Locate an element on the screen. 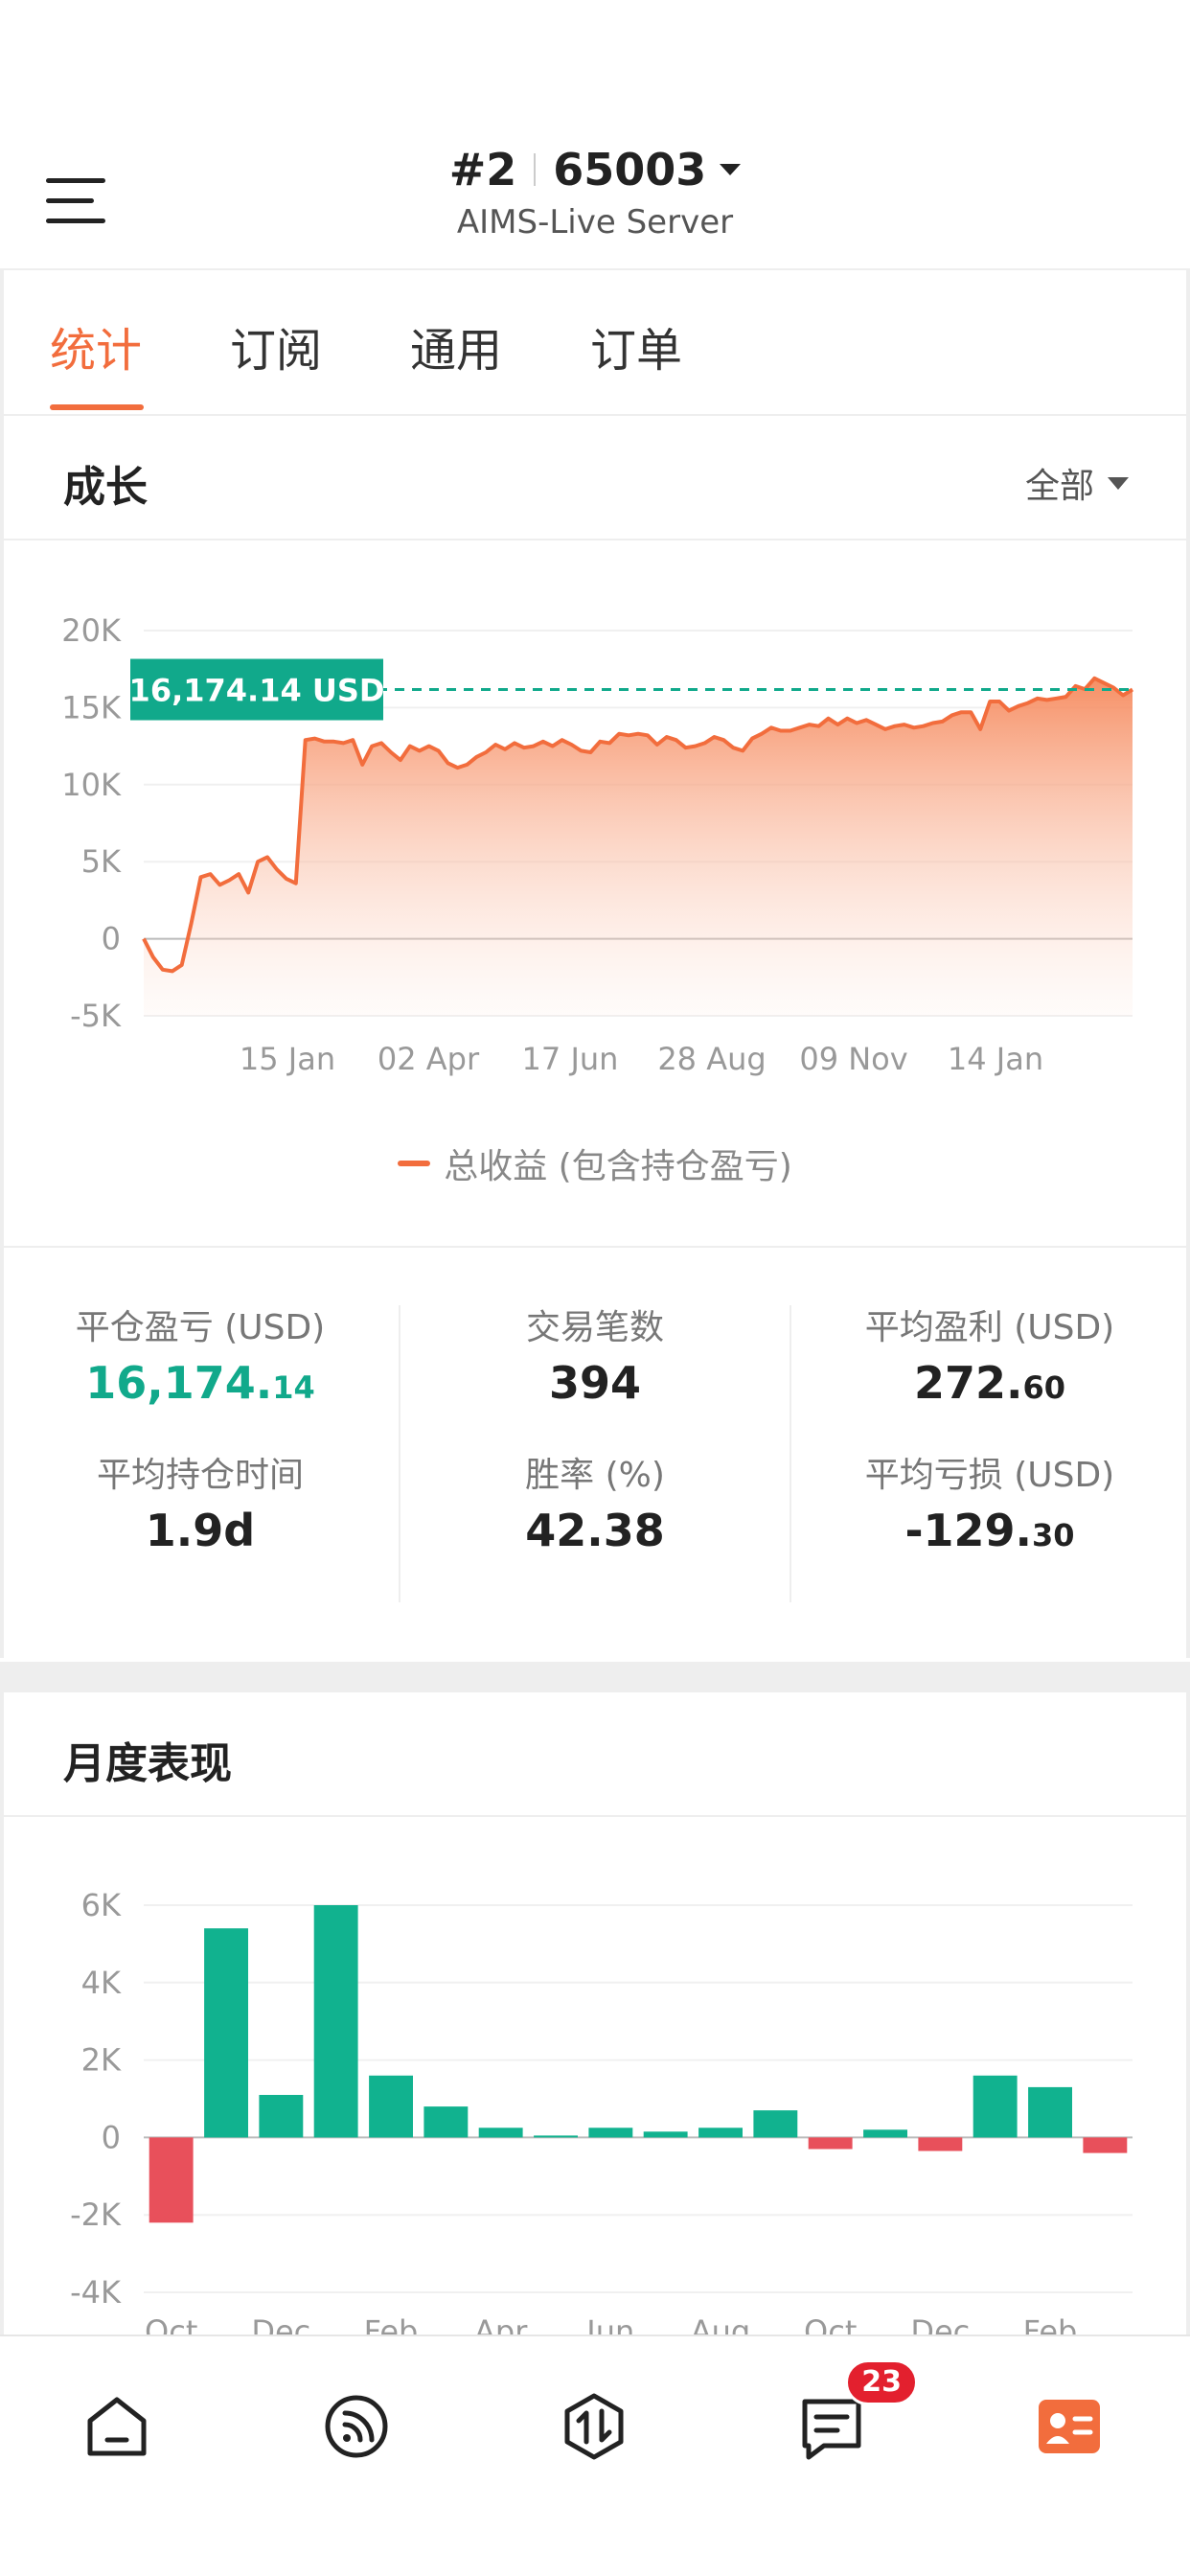  closed-pl-value: 16,174.14 is located at coordinates (200, 1383).